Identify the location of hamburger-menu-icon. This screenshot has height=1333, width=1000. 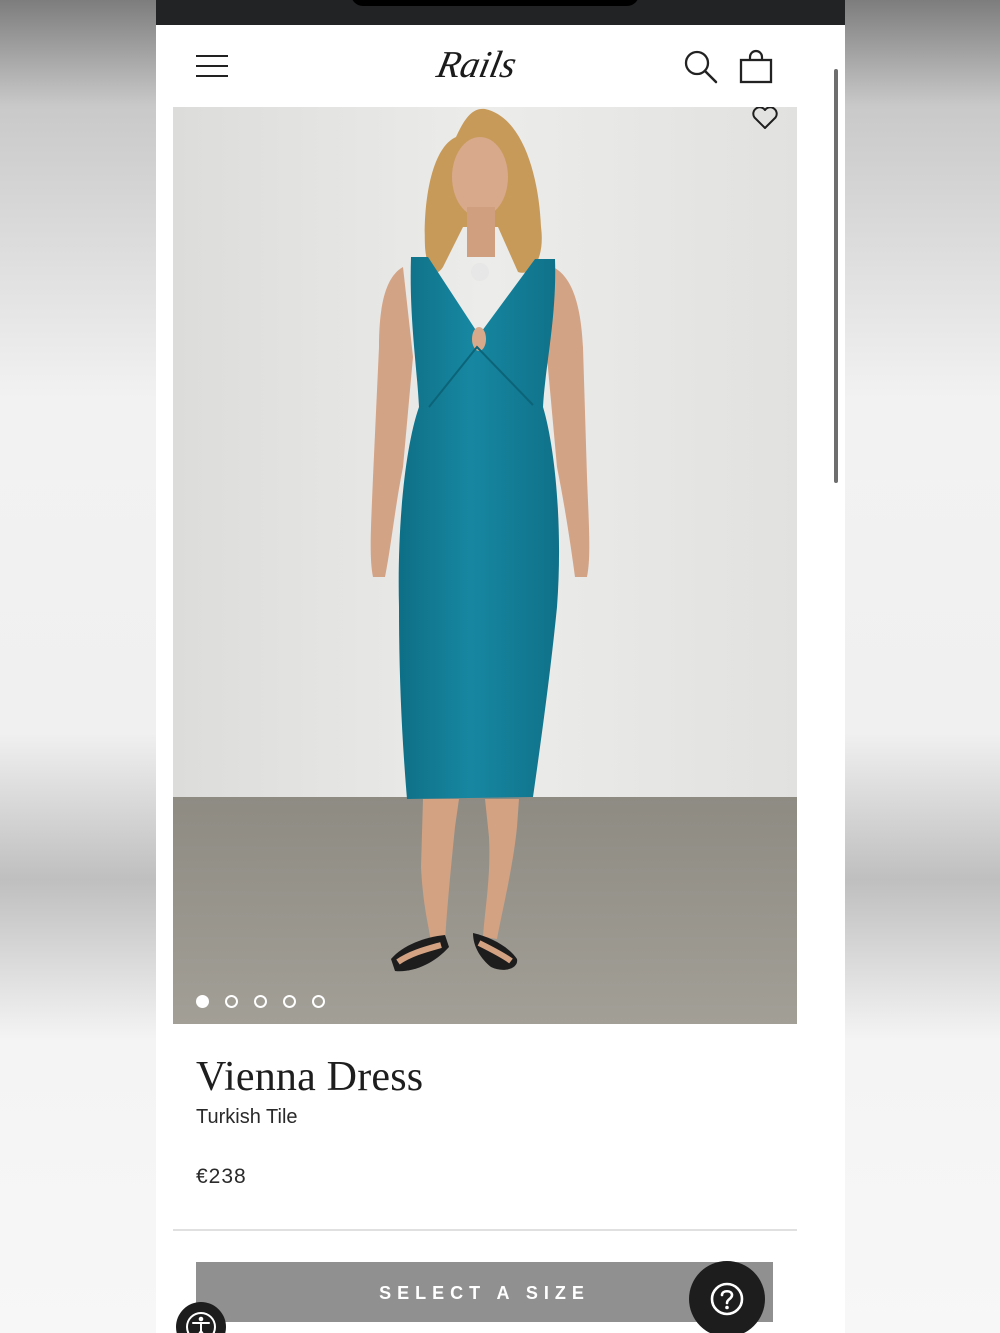
(212, 66).